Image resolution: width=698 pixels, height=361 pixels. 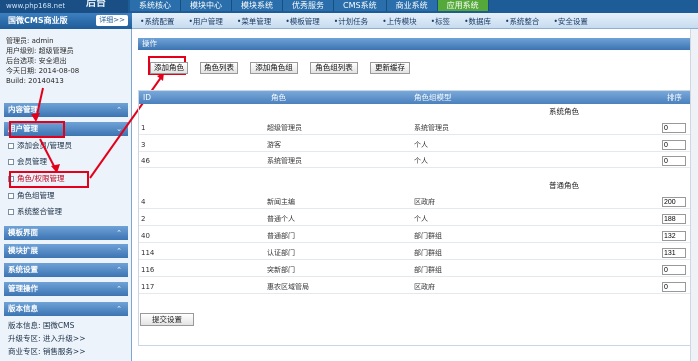 What do you see at coordinates (274, 68) in the screenshot?
I see `add-role-group-button: 添加角色组` at bounding box center [274, 68].